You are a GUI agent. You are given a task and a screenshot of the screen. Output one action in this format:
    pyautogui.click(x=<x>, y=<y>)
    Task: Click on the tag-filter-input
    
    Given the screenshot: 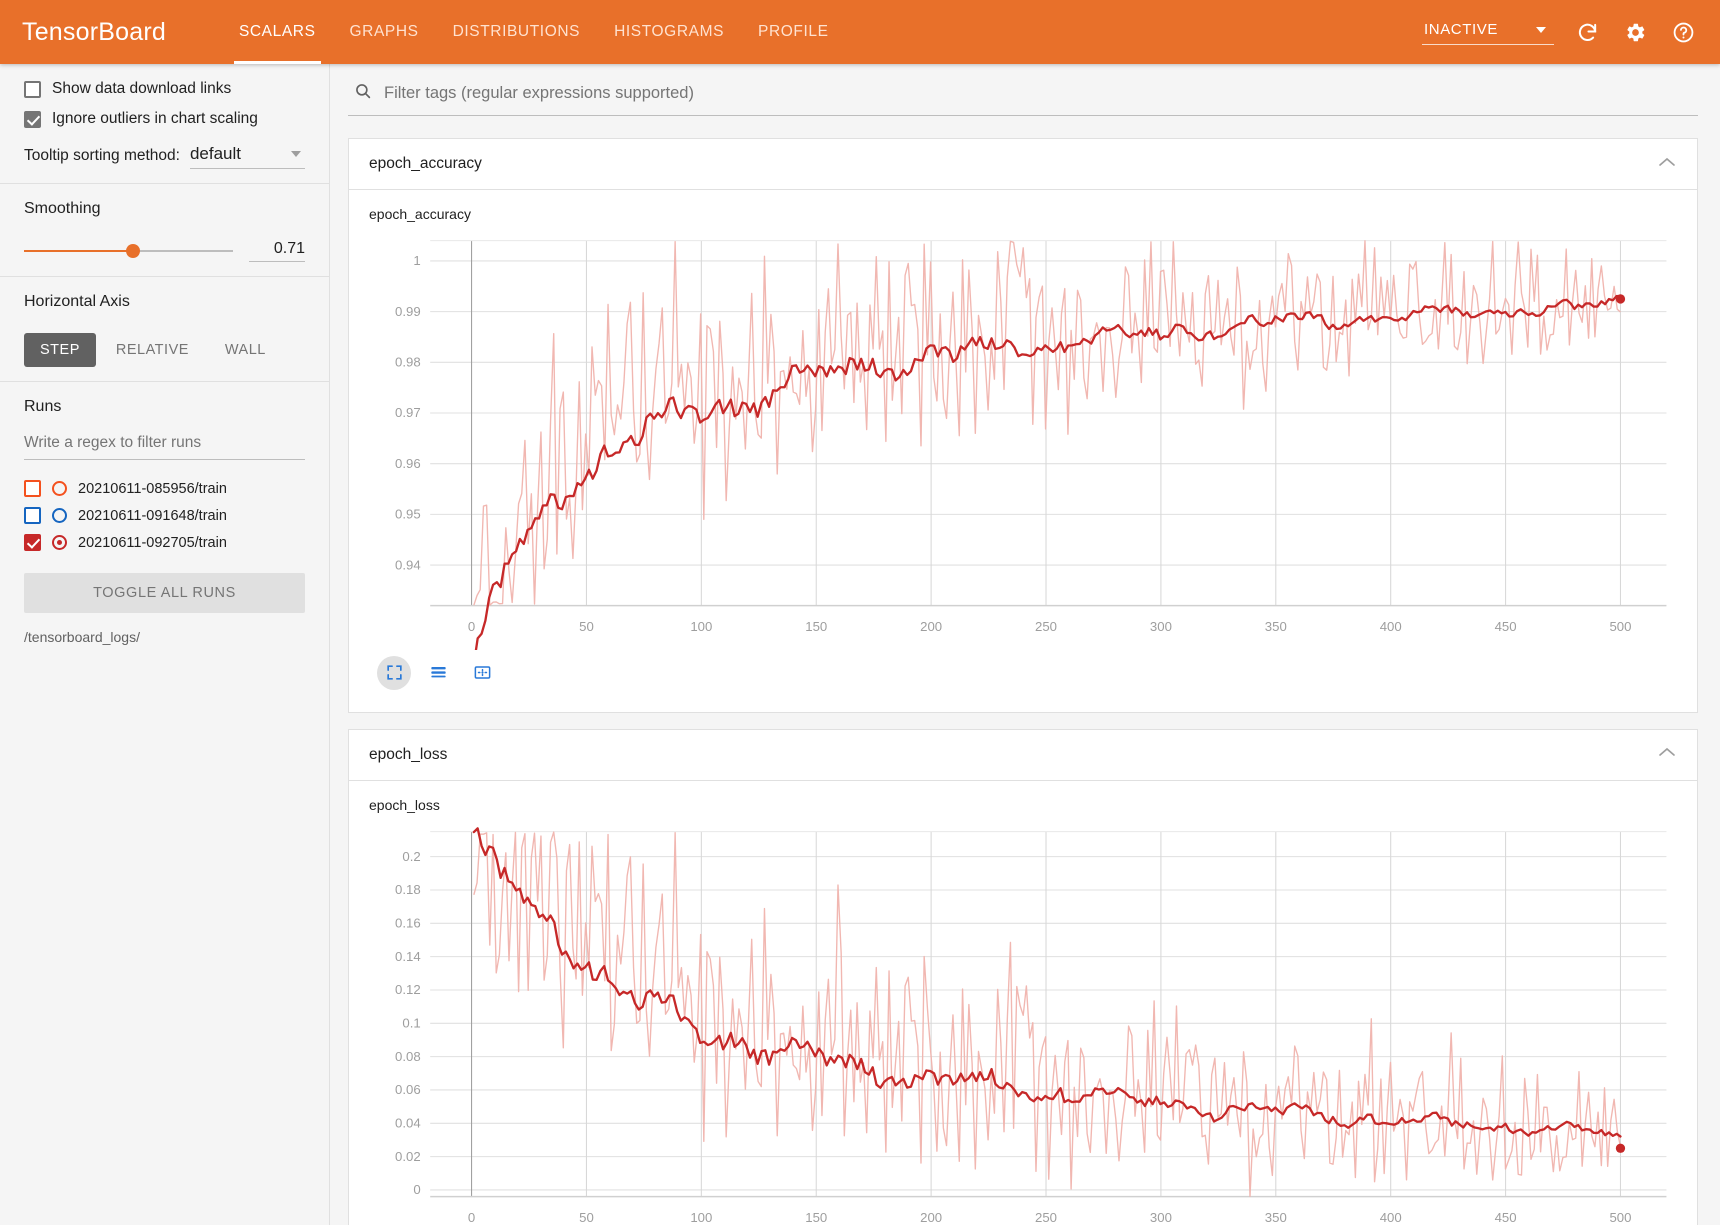 What is the action you would take?
    pyautogui.click(x=1037, y=93)
    